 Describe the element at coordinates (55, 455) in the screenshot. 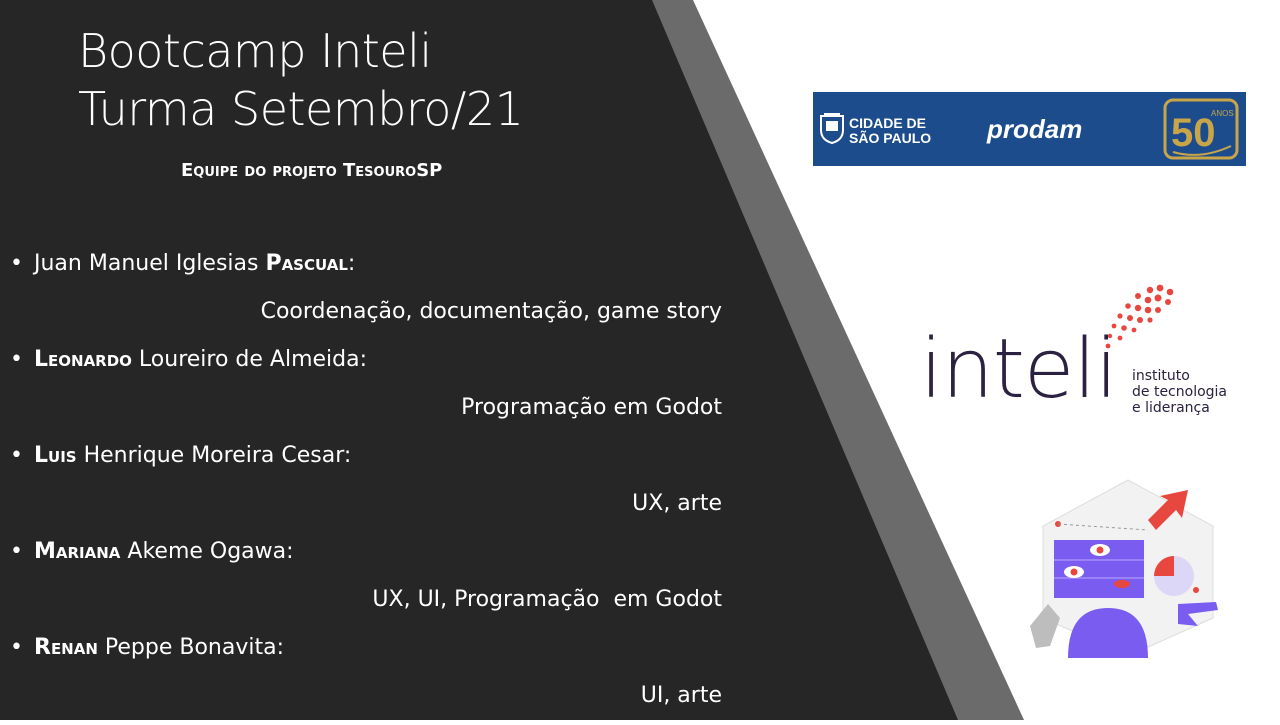

I see `member-first-name: Luis` at that location.